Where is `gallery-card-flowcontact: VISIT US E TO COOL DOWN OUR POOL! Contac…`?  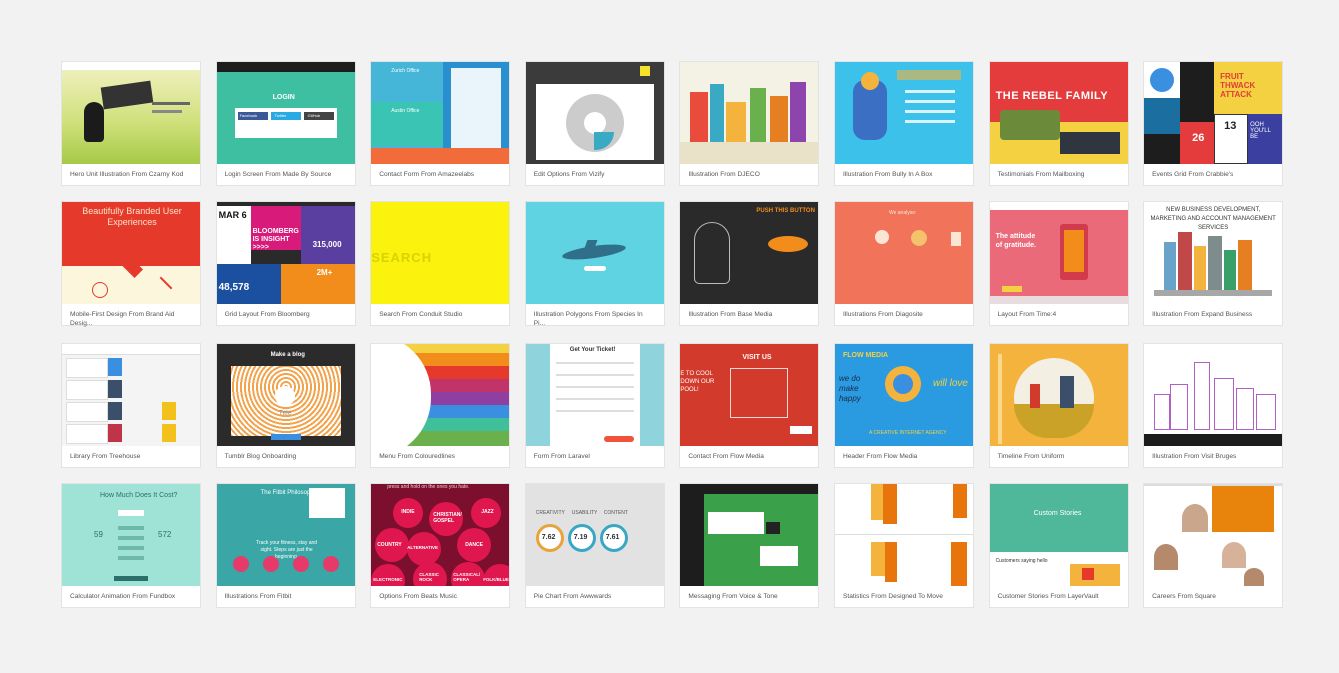
gallery-card-flowcontact: VISIT US E TO COOL DOWN OUR POOL! Contac… is located at coordinates (749, 405).